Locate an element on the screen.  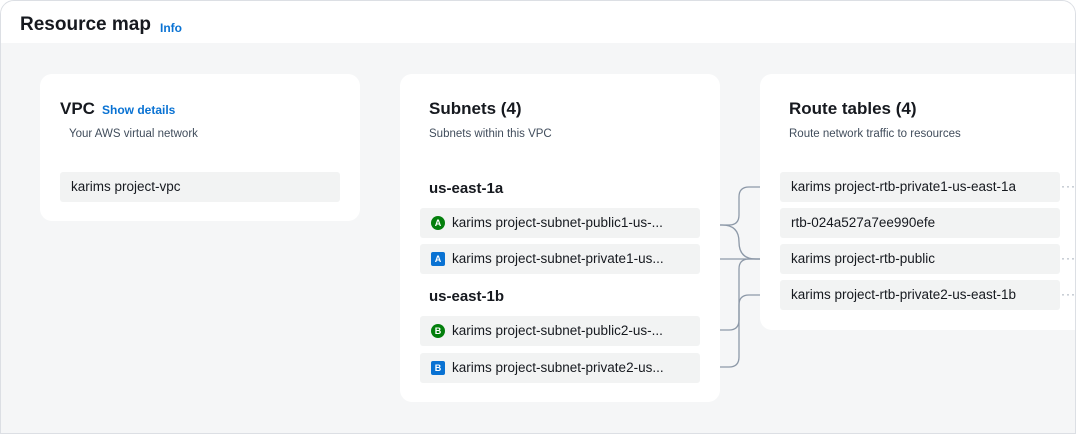
route-table-item: karims project-rtb-public is located at coordinates (920, 259).